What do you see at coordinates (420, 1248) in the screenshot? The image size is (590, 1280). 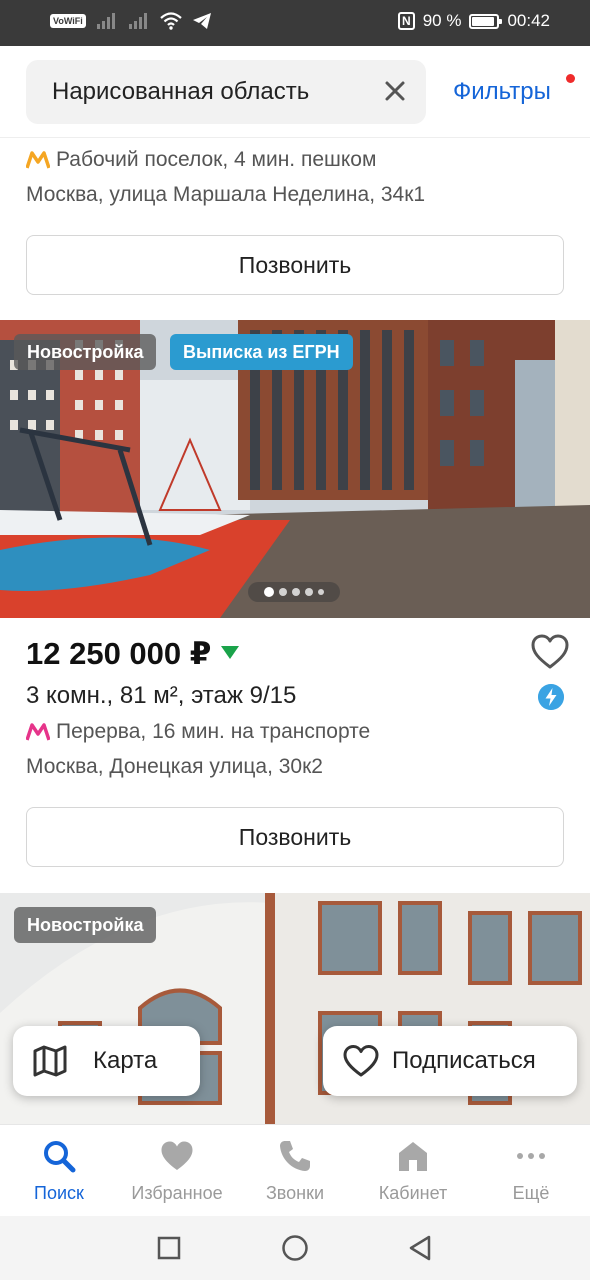 I see `back-icon` at bounding box center [420, 1248].